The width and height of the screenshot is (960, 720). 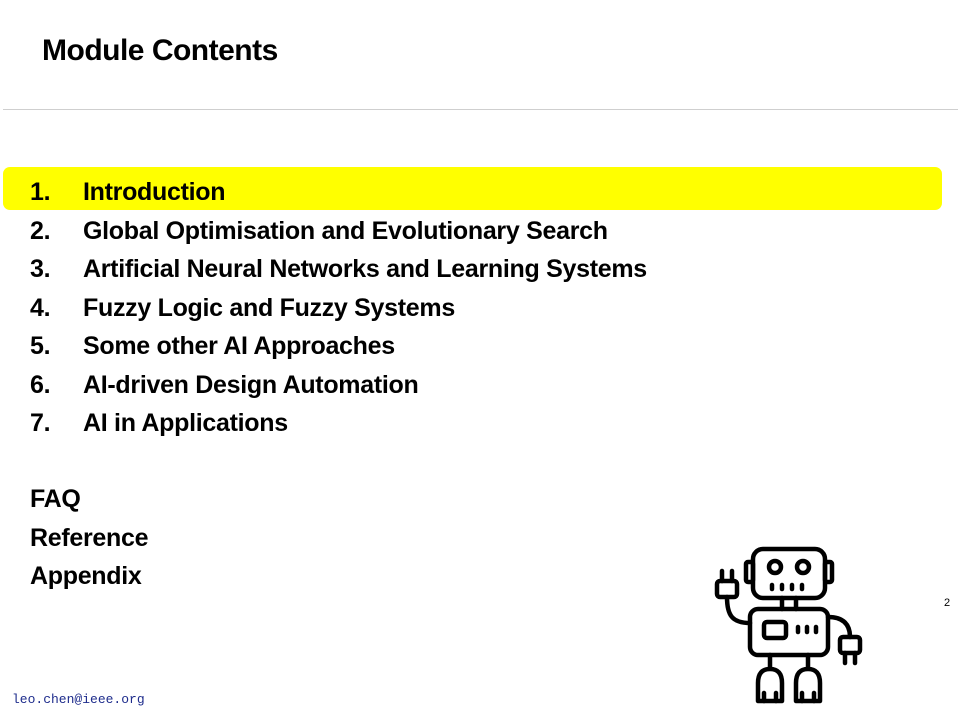 What do you see at coordinates (480, 109) in the screenshot?
I see `title-divider` at bounding box center [480, 109].